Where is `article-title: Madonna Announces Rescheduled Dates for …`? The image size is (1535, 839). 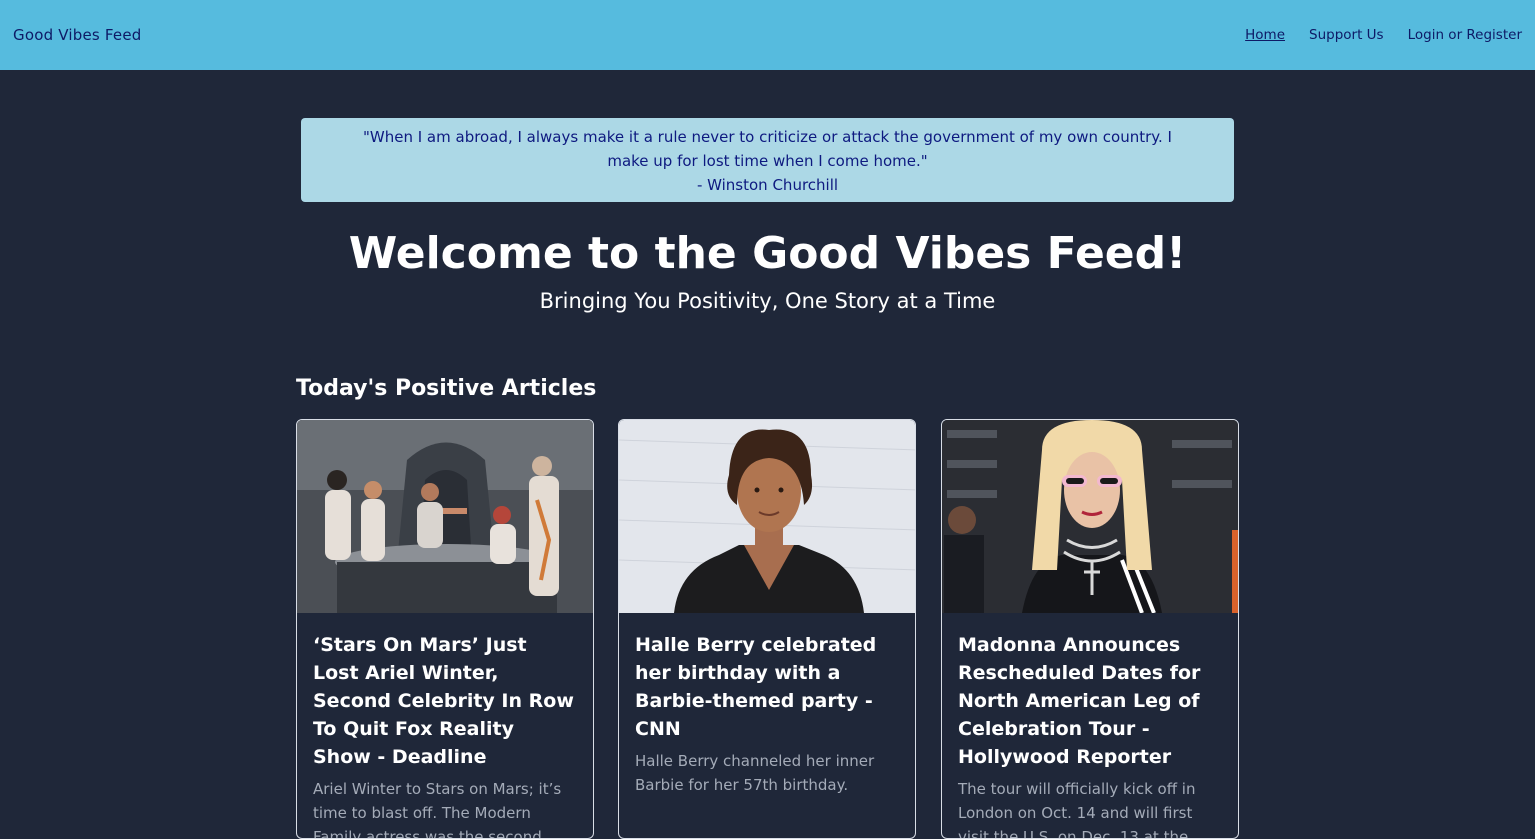 article-title: Madonna Announces Rescheduled Dates for … is located at coordinates (1090, 701).